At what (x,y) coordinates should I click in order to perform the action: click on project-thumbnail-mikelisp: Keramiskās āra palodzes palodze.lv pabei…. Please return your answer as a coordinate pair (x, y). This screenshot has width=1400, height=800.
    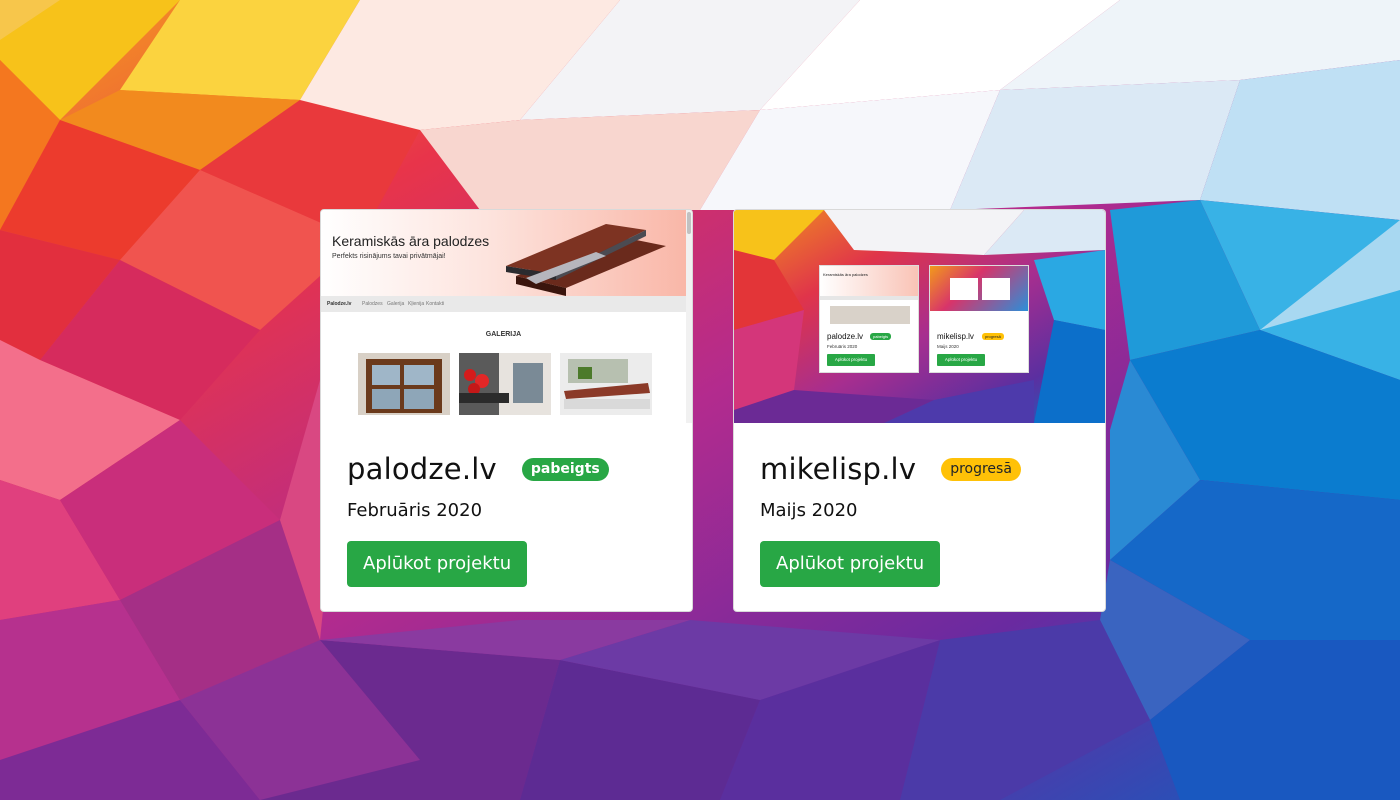
    Looking at the image, I should click on (919, 316).